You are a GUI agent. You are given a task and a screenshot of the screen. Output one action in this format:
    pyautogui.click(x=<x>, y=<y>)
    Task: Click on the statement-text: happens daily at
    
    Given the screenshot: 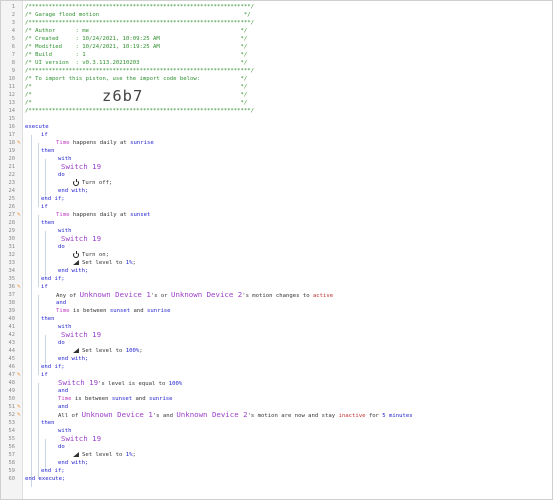 What is the action you would take?
    pyautogui.click(x=100, y=143)
    